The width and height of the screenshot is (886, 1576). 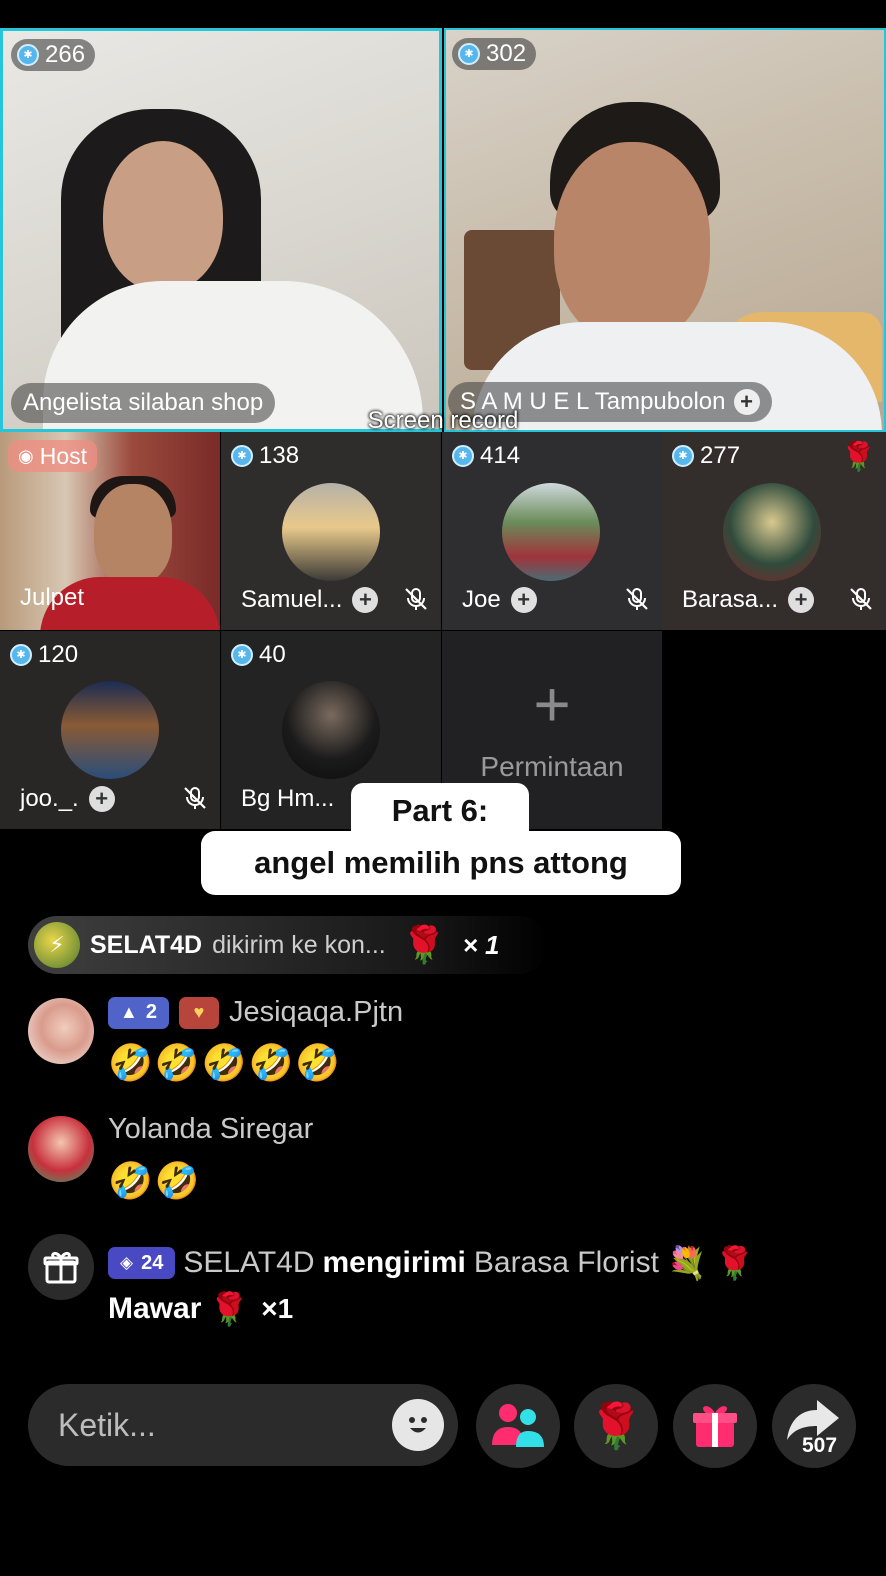 I want to click on chat-username: Jesiqaqa.Pjtn, so click(x=316, y=1012).